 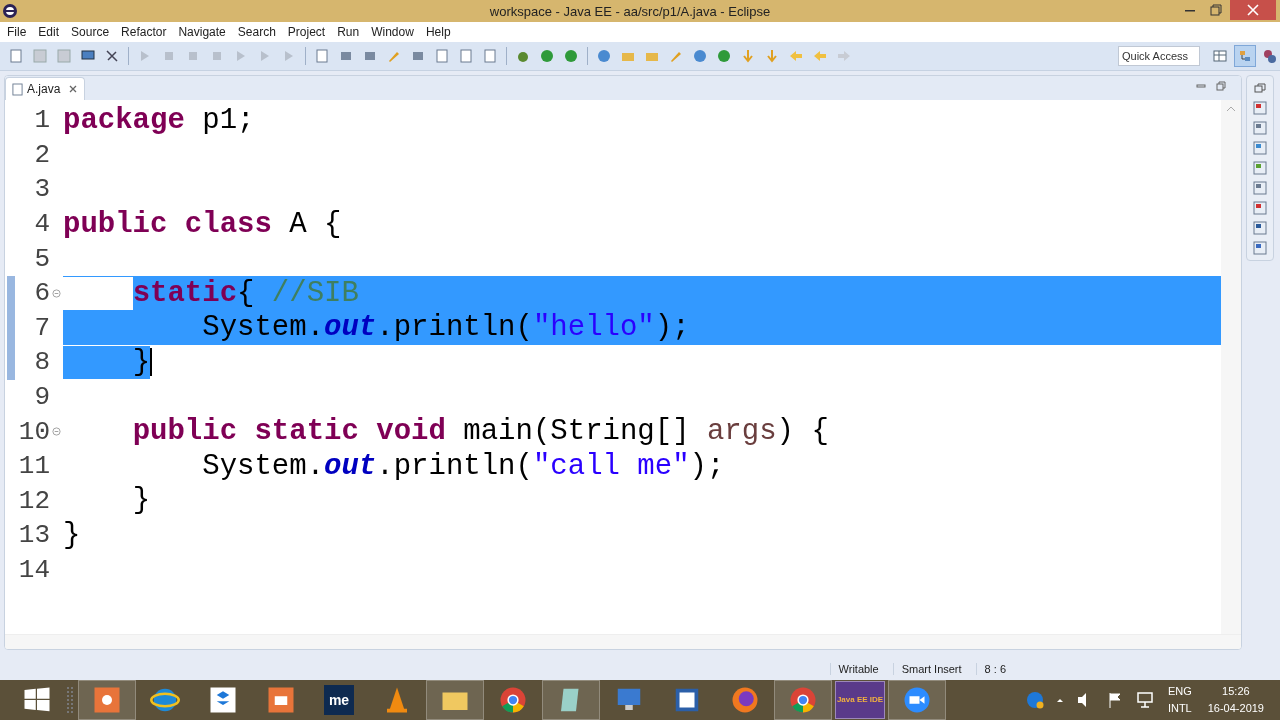 I want to click on line-number: 3, so click(x=41, y=189).